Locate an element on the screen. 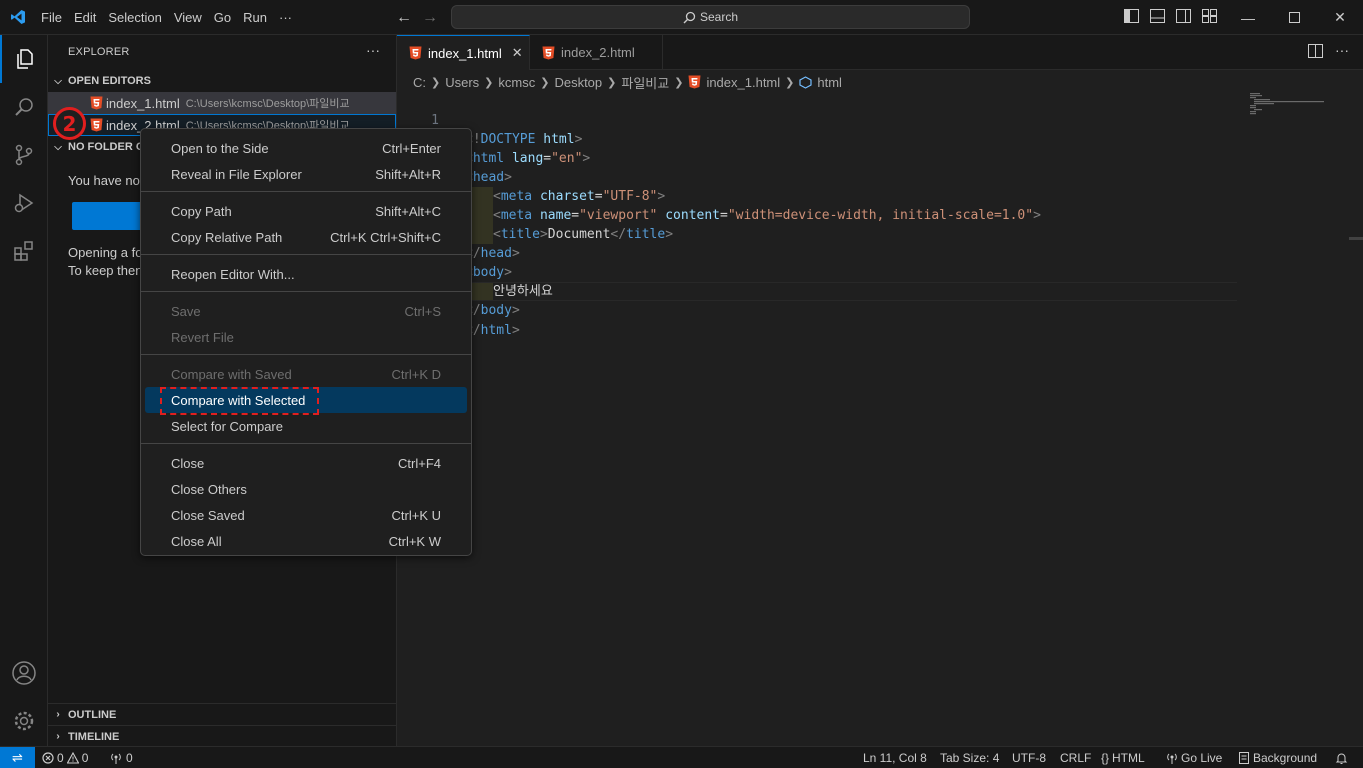 Image resolution: width=1363 pixels, height=768 pixels. broadcast-icon is located at coordinates (116, 758).